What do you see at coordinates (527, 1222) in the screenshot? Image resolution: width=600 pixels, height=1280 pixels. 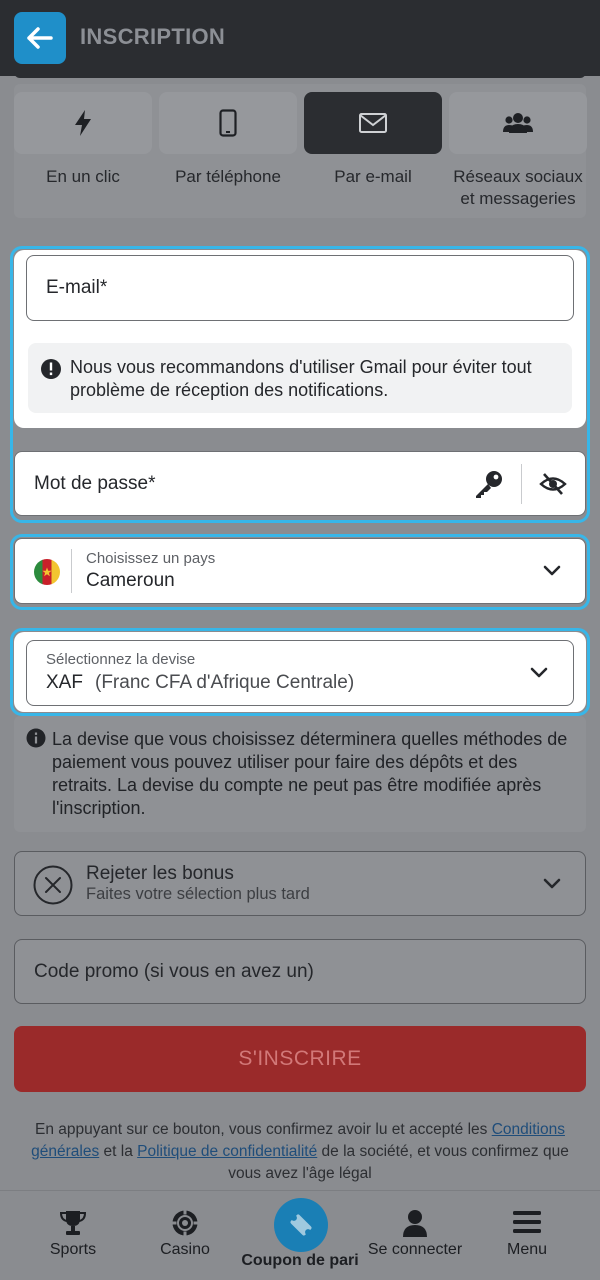 I see `hamburger-menu-icon` at bounding box center [527, 1222].